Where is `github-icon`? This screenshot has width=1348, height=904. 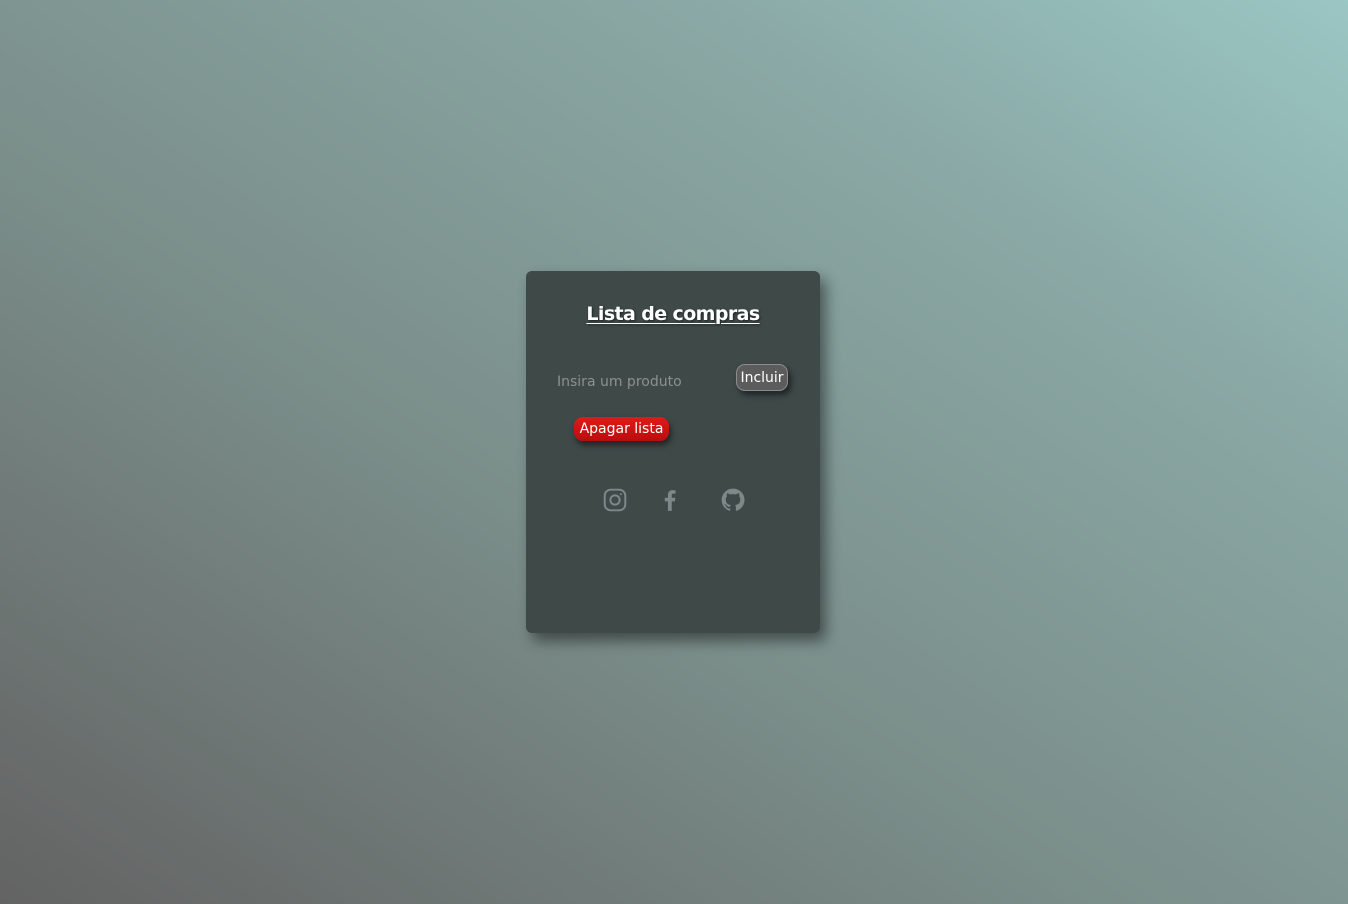 github-icon is located at coordinates (733, 500).